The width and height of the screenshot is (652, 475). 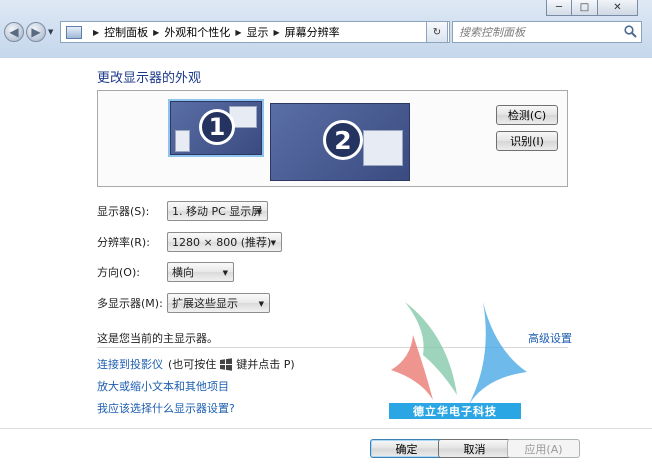 I want to click on projector-hint-text: (也可按住, so click(x=192, y=364).